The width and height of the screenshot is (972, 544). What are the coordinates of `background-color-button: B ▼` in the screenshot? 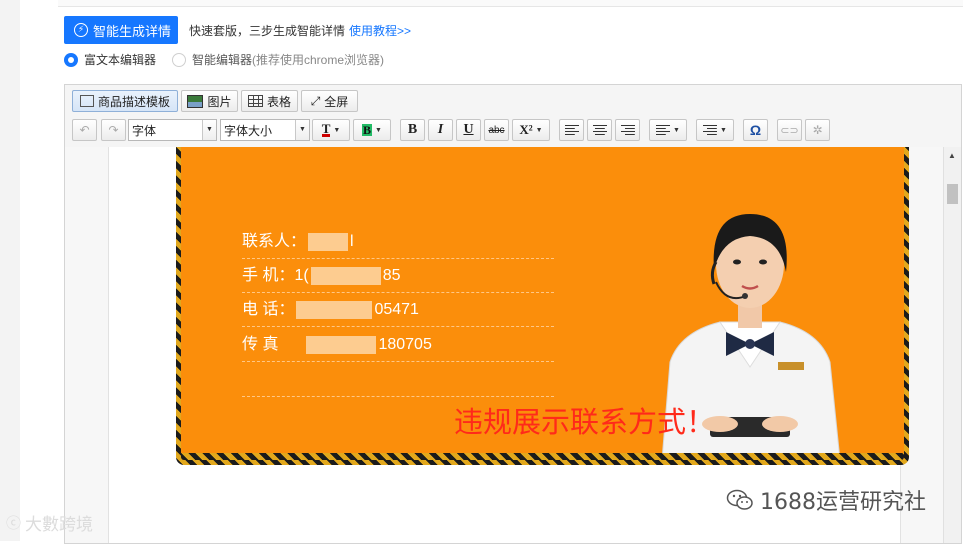 It's located at (372, 130).